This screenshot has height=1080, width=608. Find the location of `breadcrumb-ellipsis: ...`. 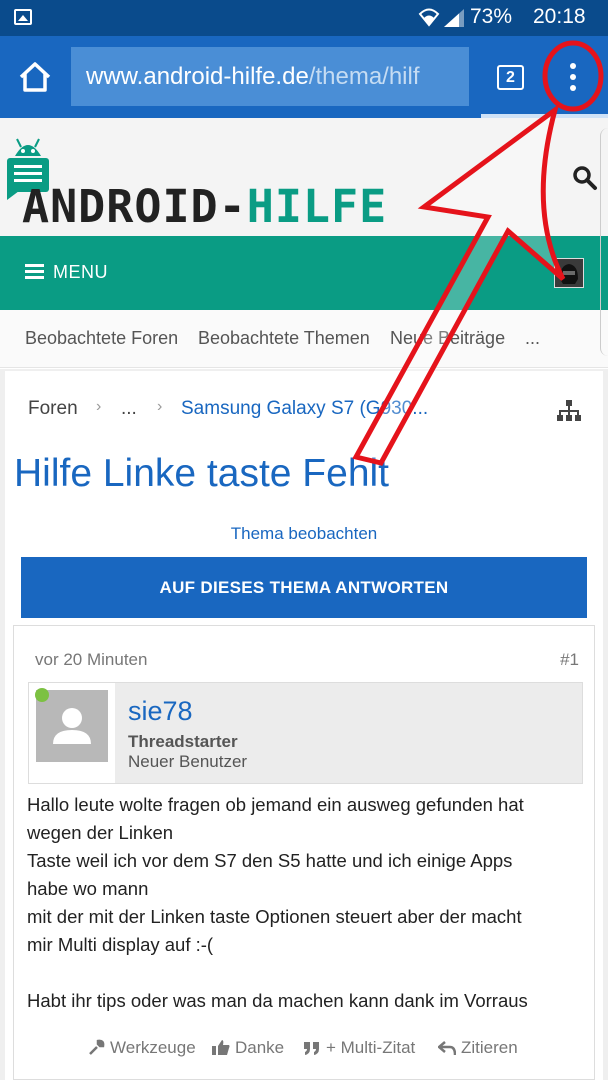

breadcrumb-ellipsis: ... is located at coordinates (129, 409).